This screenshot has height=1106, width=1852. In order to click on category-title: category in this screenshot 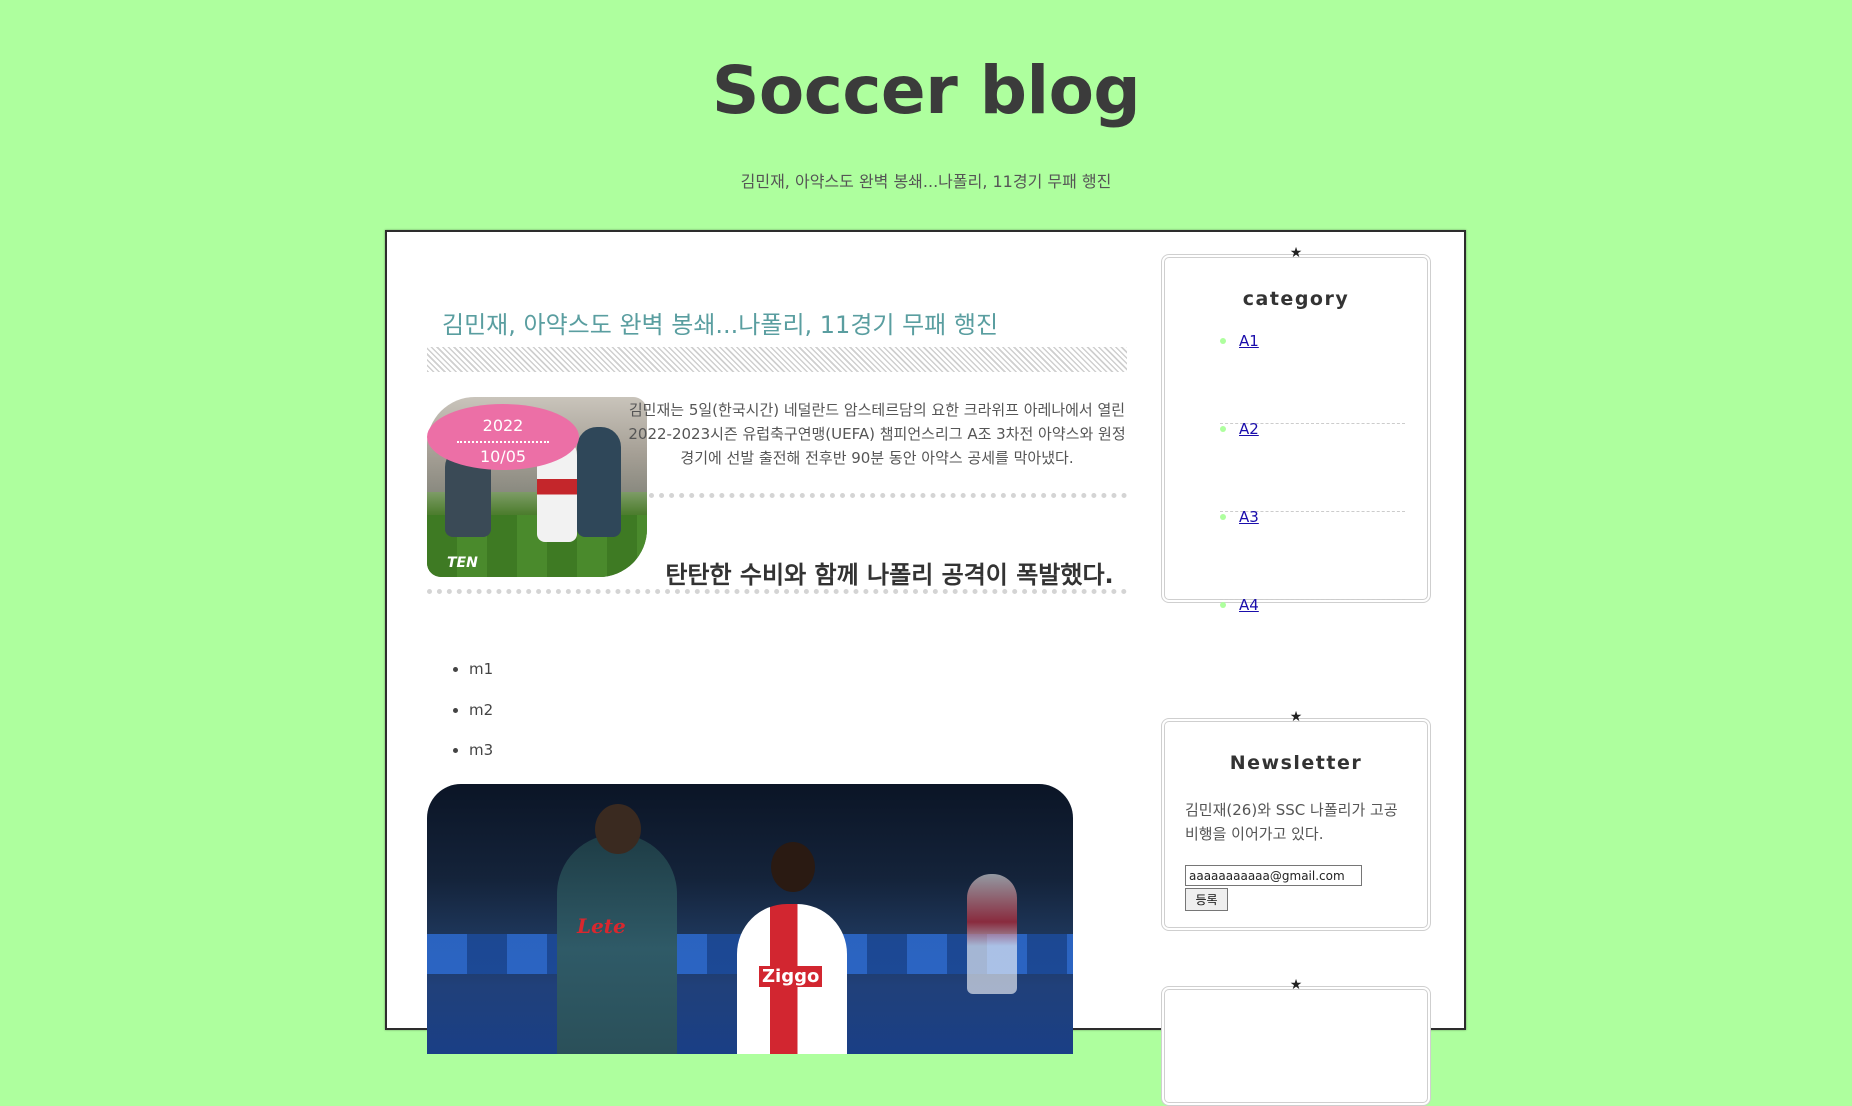, I will do `click(1296, 299)`.